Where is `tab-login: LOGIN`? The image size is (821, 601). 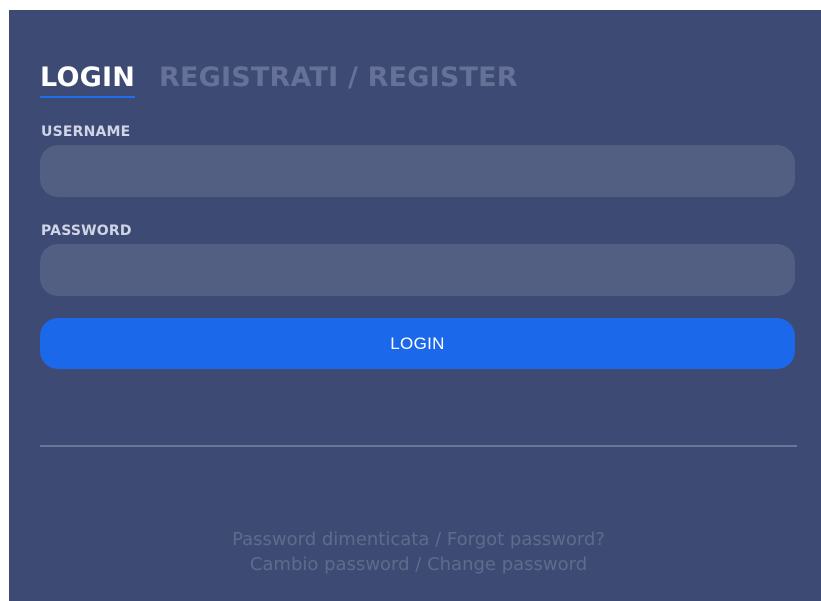 tab-login: LOGIN is located at coordinates (87, 80).